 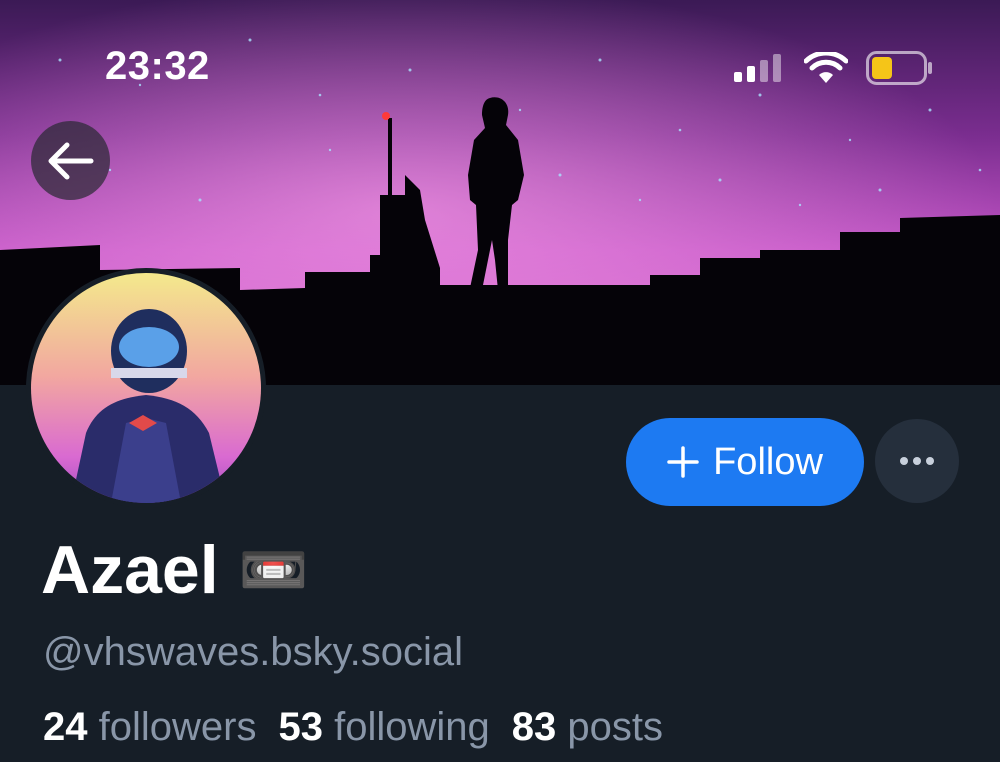 I want to click on display-name-text: Azael, so click(x=130, y=570).